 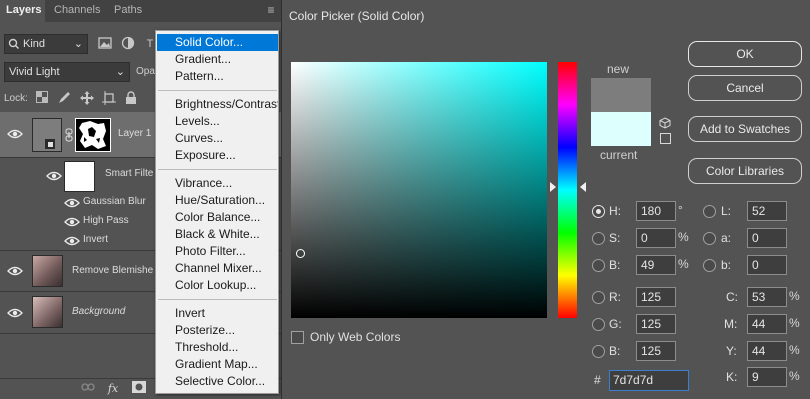 What do you see at coordinates (67, 72) in the screenshot?
I see `blend-mode-select: Vivid Light ⌄` at bounding box center [67, 72].